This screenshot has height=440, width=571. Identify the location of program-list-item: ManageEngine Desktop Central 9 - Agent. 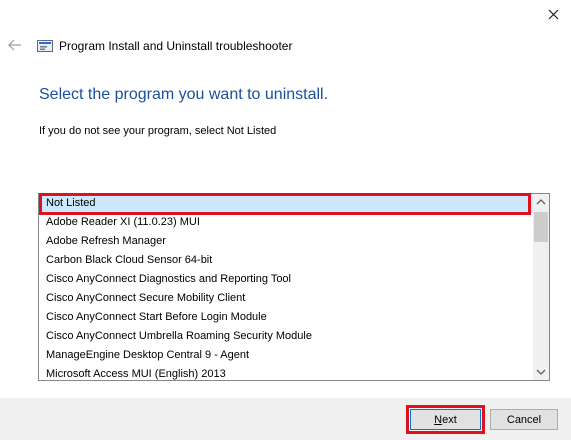
(287, 355).